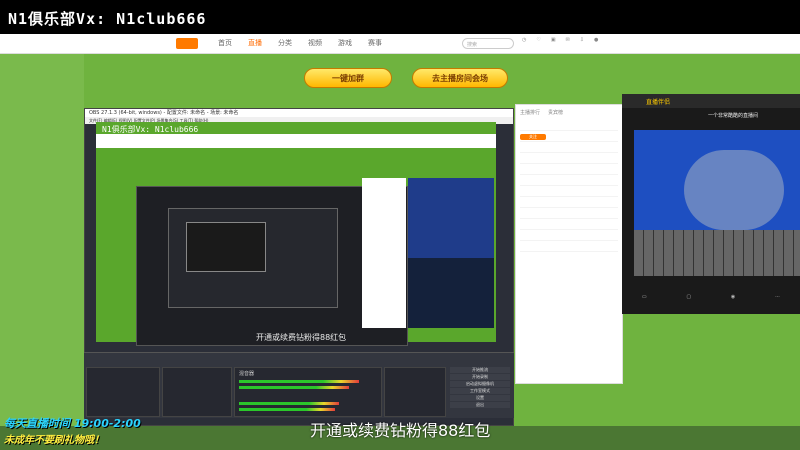  I want to click on inner-chat, so click(384, 253).